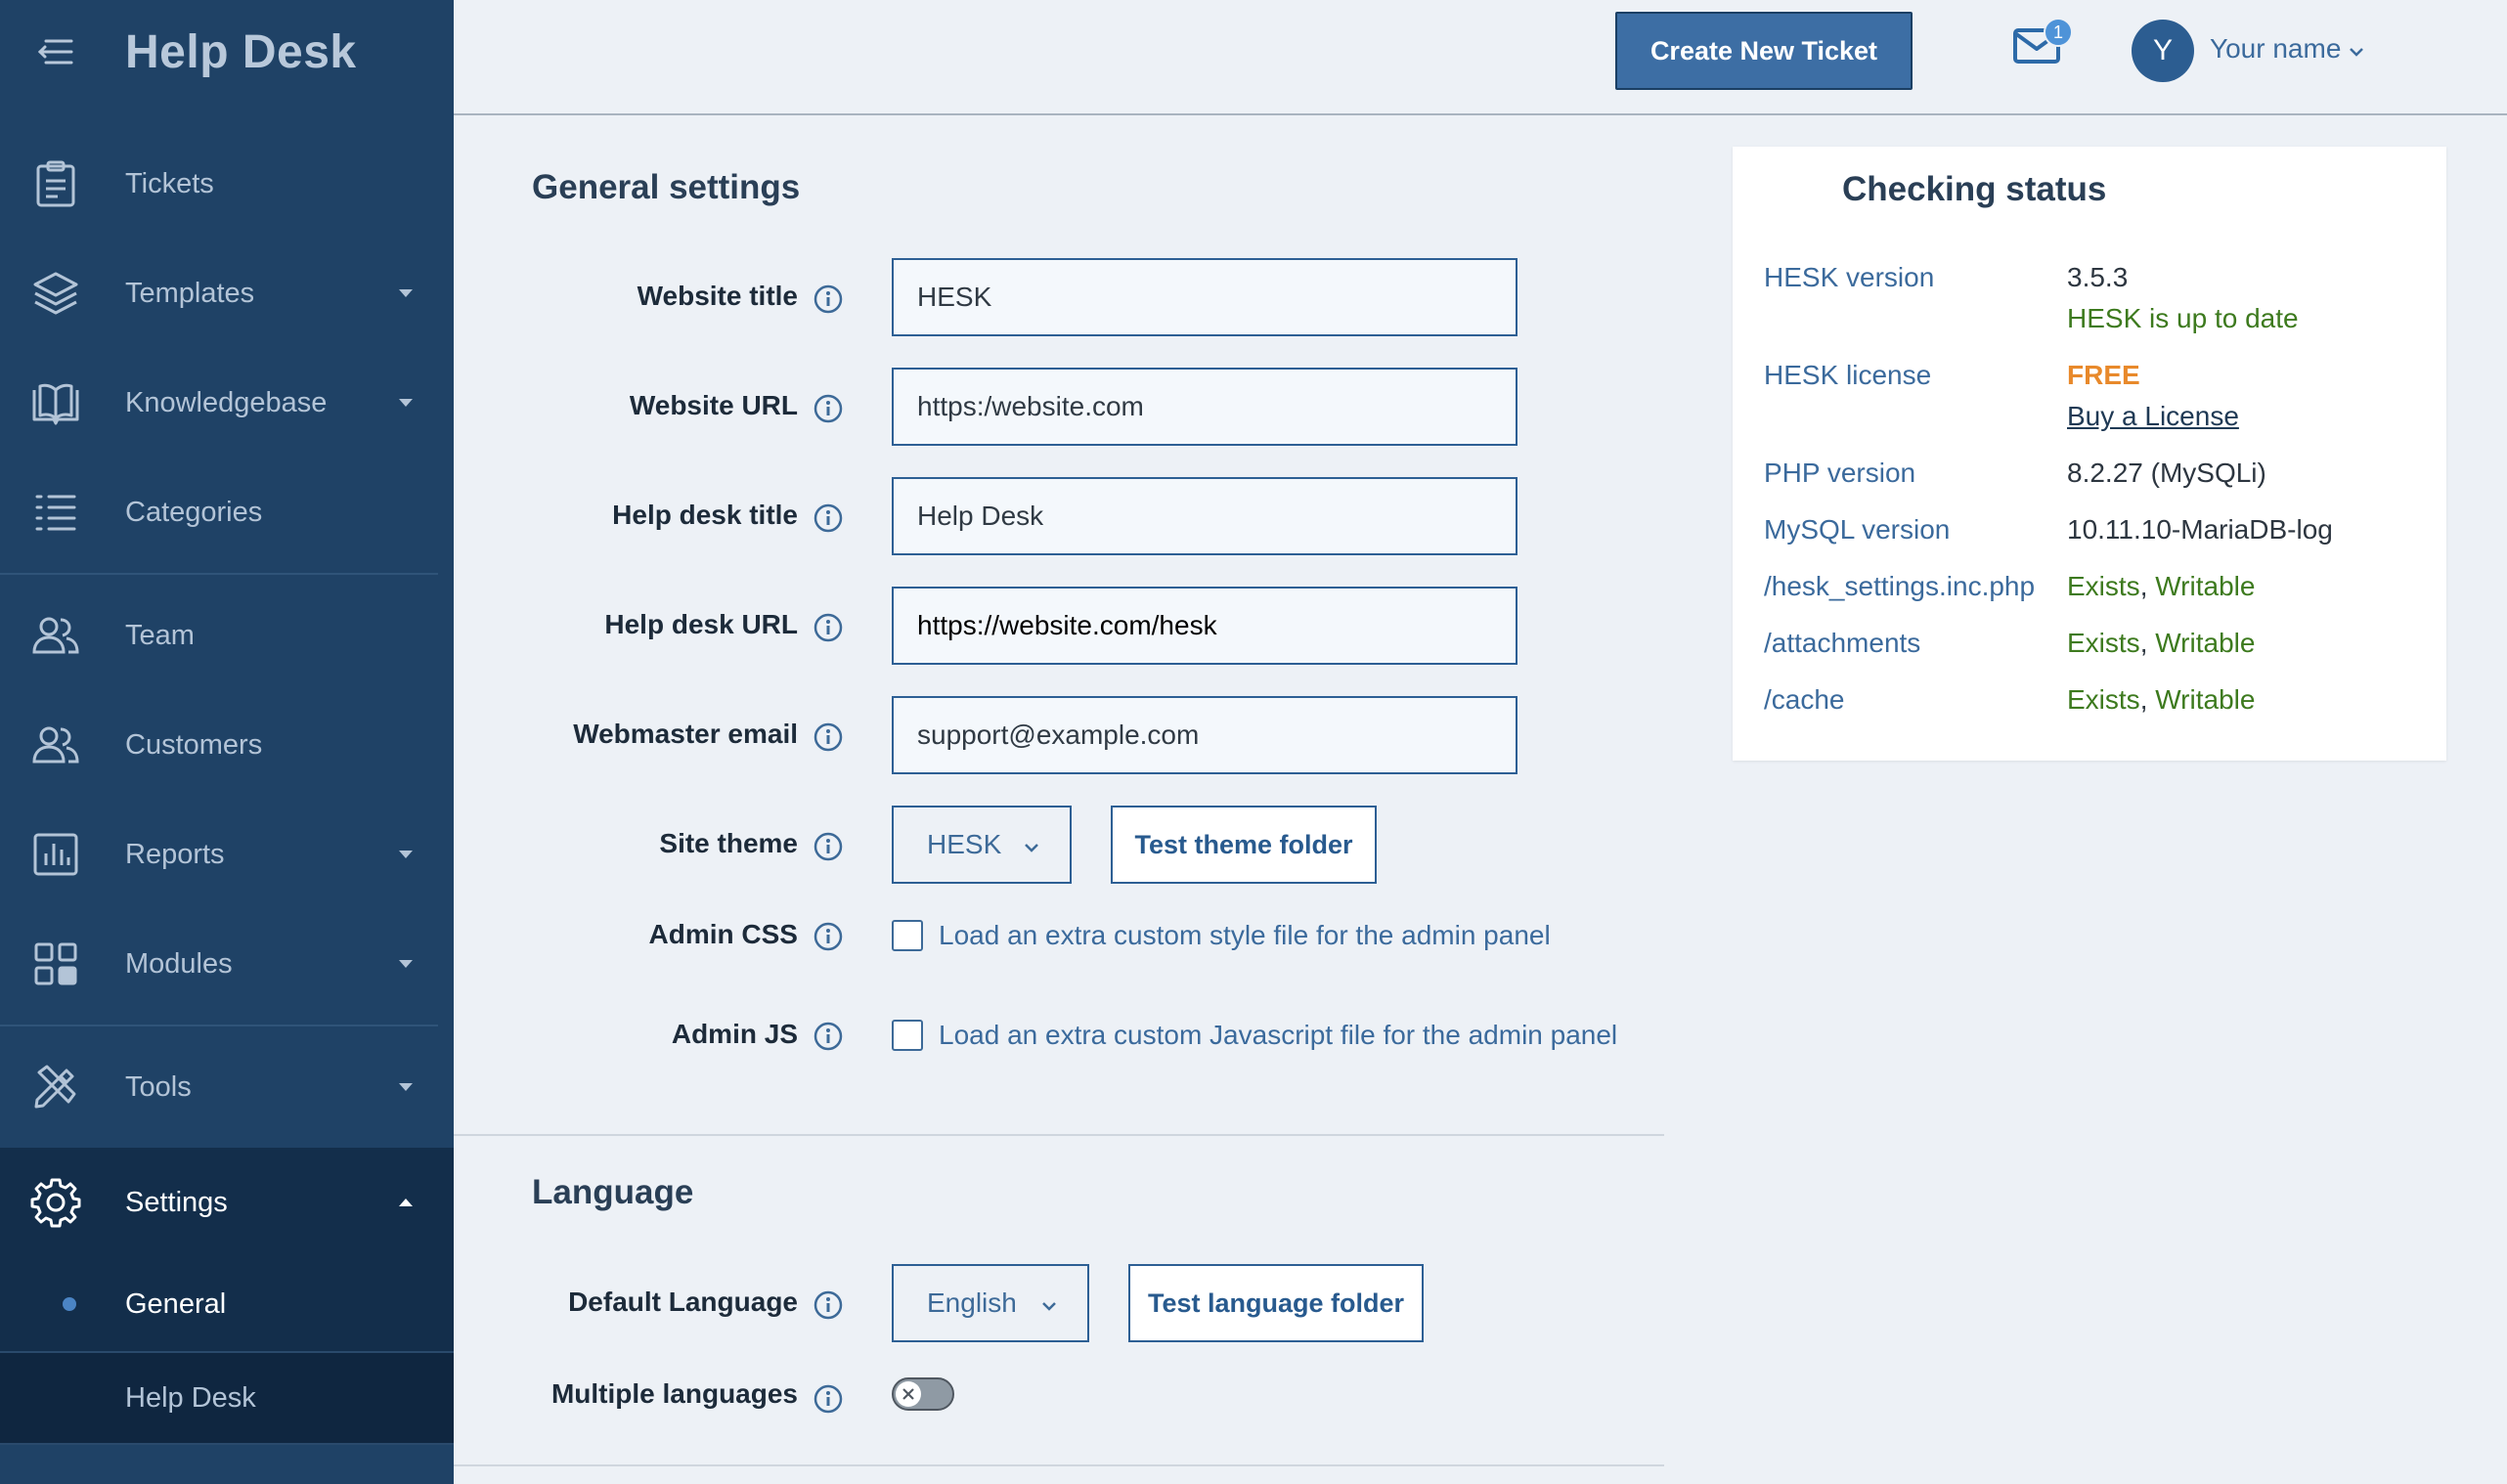  What do you see at coordinates (1059, 1135) in the screenshot?
I see `section-divider` at bounding box center [1059, 1135].